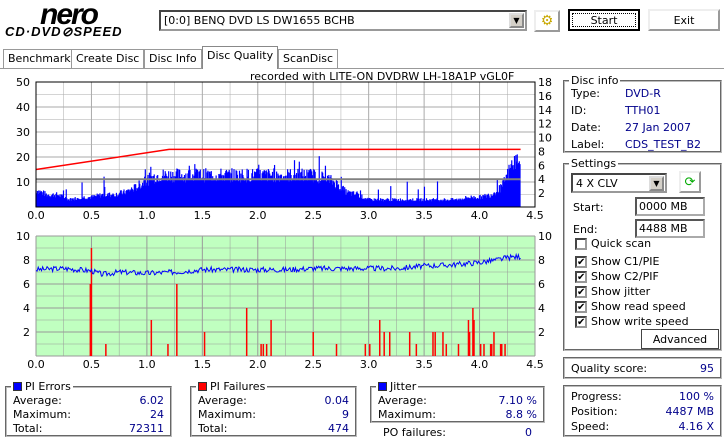 The width and height of the screenshot is (724, 441). What do you see at coordinates (541, 165) in the screenshot?
I see `y-tick-label-right: 6` at bounding box center [541, 165].